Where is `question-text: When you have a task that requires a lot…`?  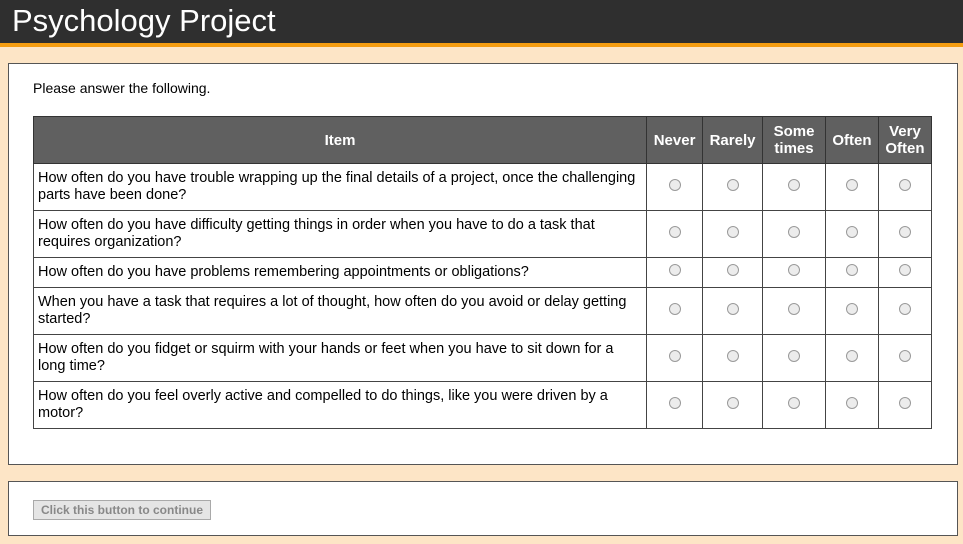
question-text: When you have a task that requires a lot… is located at coordinates (340, 311).